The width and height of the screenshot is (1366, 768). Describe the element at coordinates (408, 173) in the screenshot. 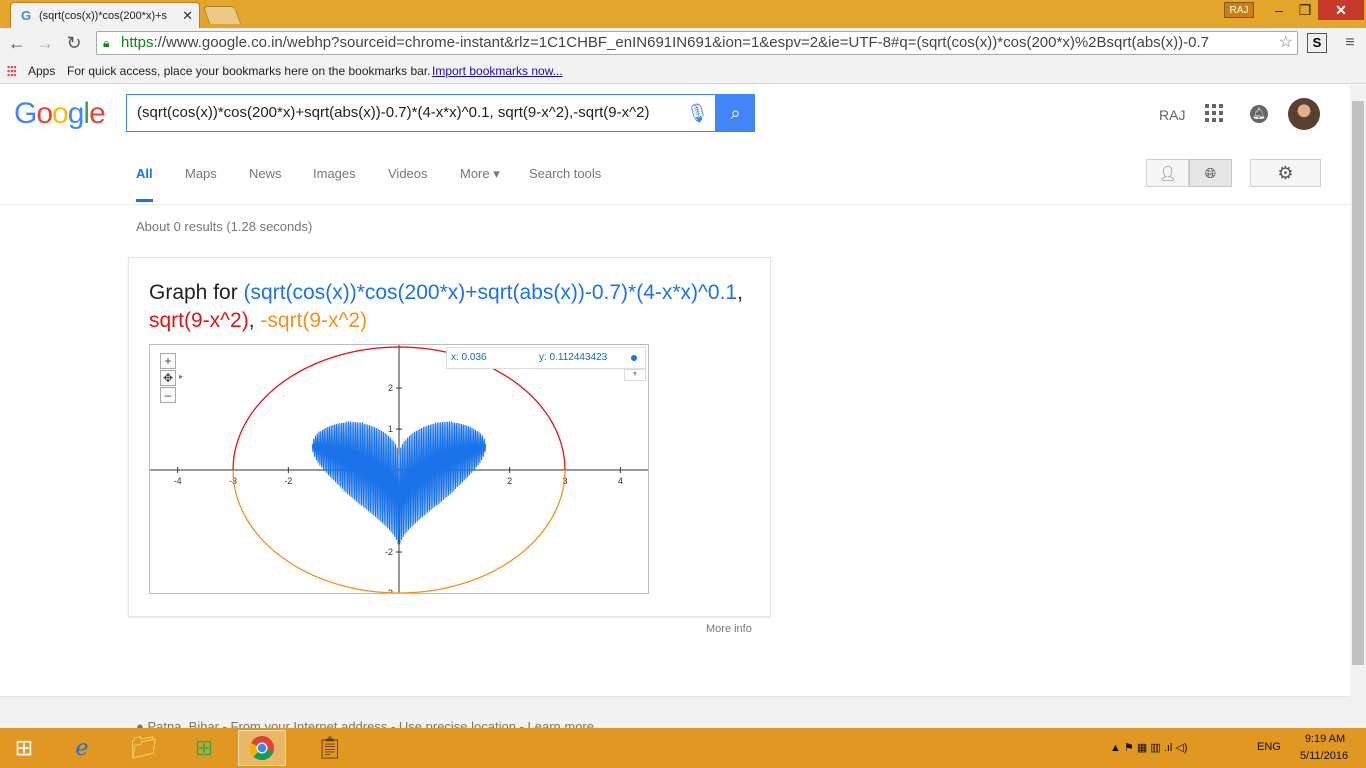

I see `tab-videos: Videos` at that location.